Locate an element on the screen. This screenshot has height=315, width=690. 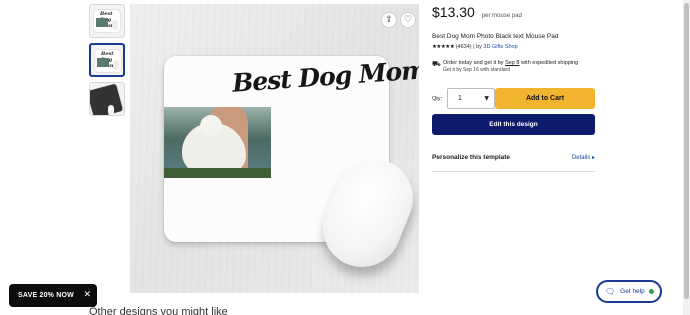
shipping-post: with expedited shipping is located at coordinates (549, 63).